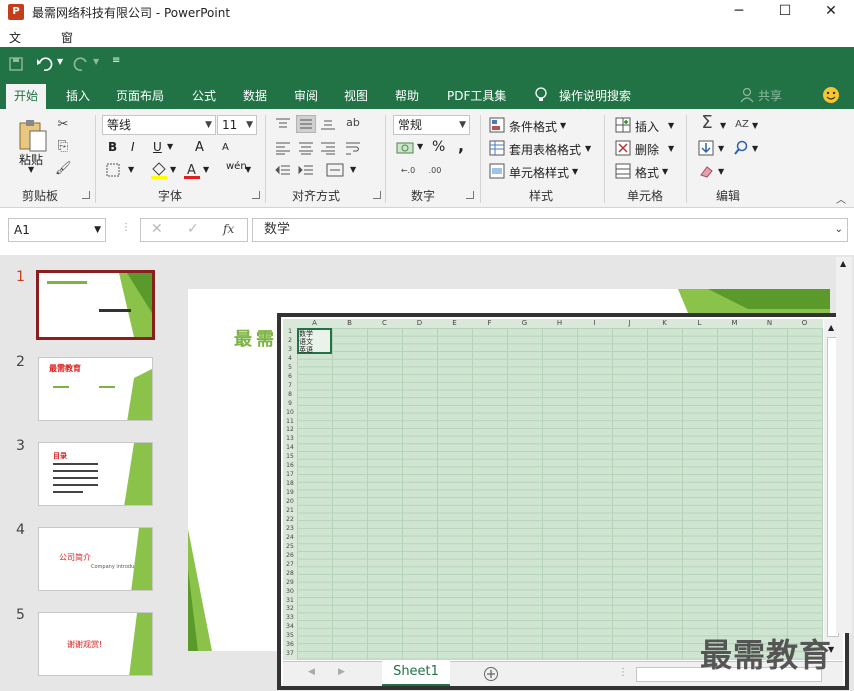 The image size is (854, 691). Describe the element at coordinates (785, 12) in the screenshot. I see `maximize-button: ☐` at that location.